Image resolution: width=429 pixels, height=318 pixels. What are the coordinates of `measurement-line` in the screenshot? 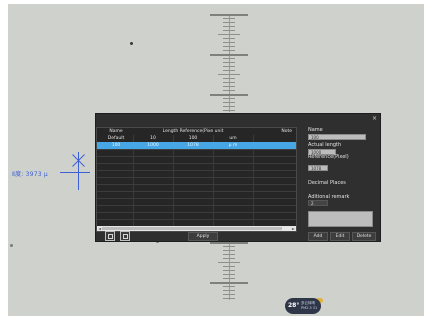 It's located at (75, 172).